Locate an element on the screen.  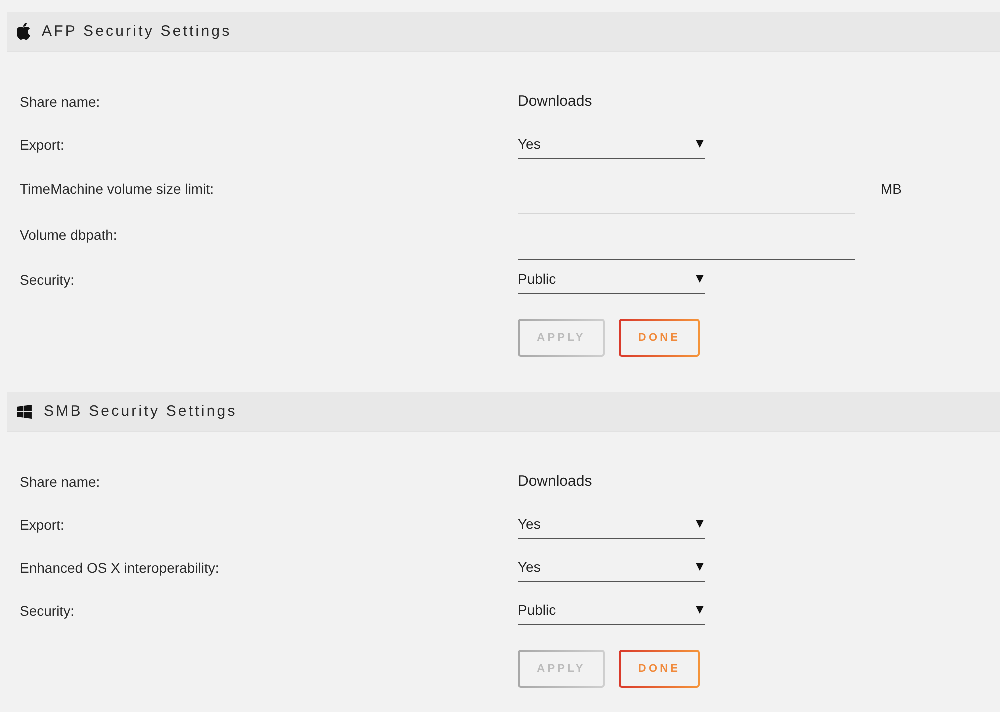
field-label: Enhanced OS X interoperability: is located at coordinates (120, 568).